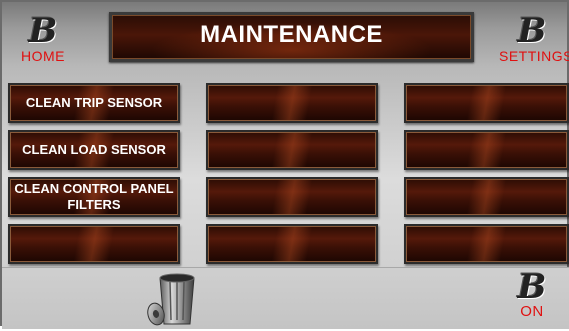  I want to click on clean-load-sensor-button: CLEAN LOAD SENSOR, so click(94, 150).